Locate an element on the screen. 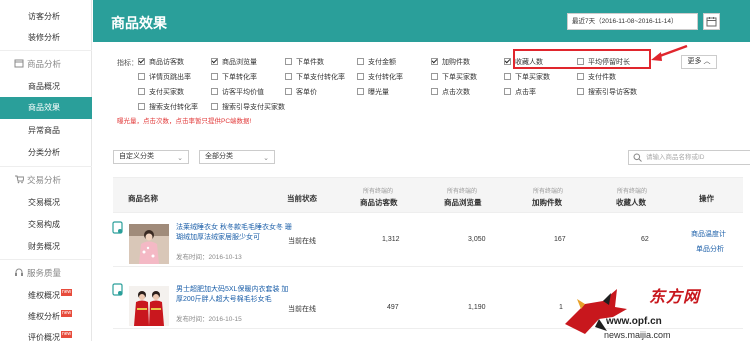 The height and width of the screenshot is (341, 750). option-label: 支付转化率 is located at coordinates (385, 77).